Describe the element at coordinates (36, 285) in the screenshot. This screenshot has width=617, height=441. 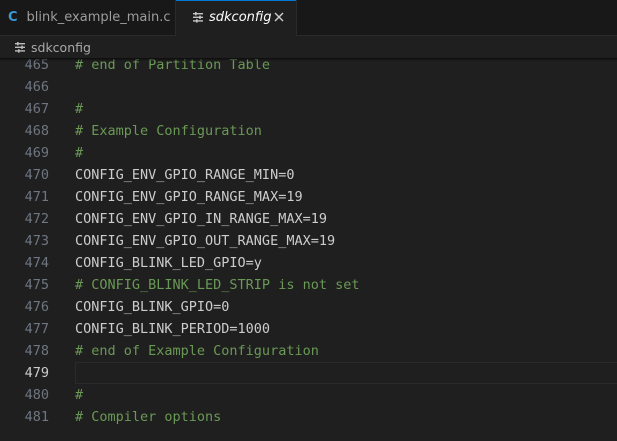
I see `line-number: 475` at that location.